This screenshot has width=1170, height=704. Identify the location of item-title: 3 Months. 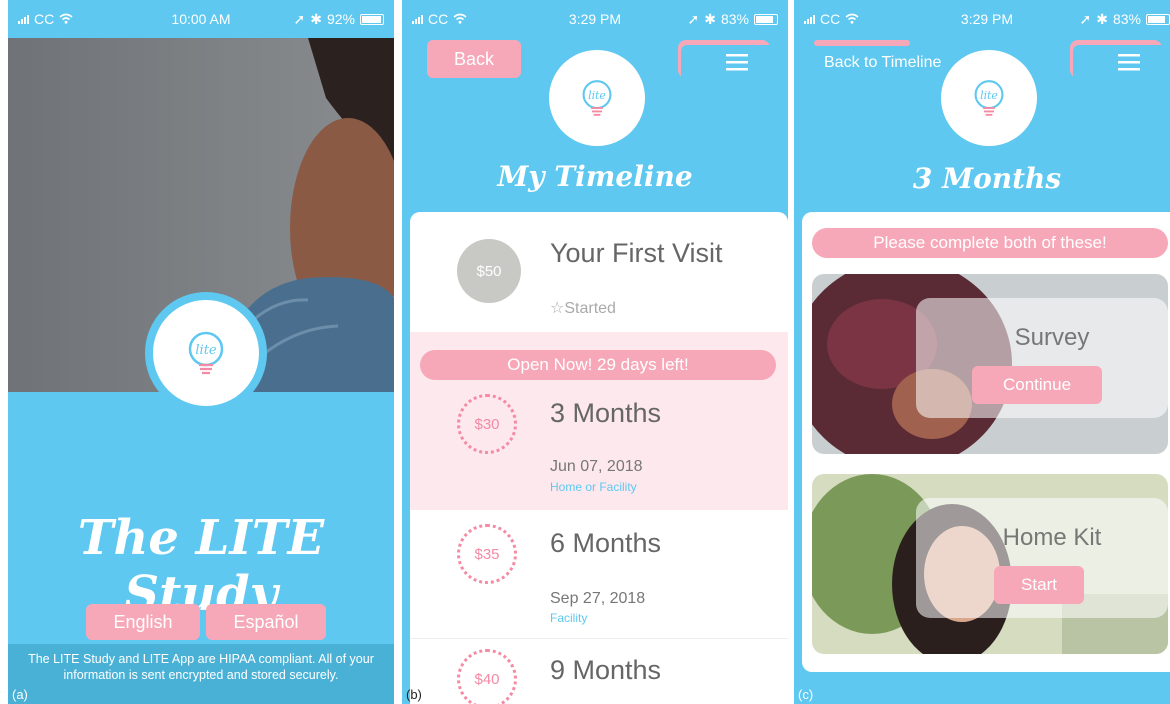
(606, 413).